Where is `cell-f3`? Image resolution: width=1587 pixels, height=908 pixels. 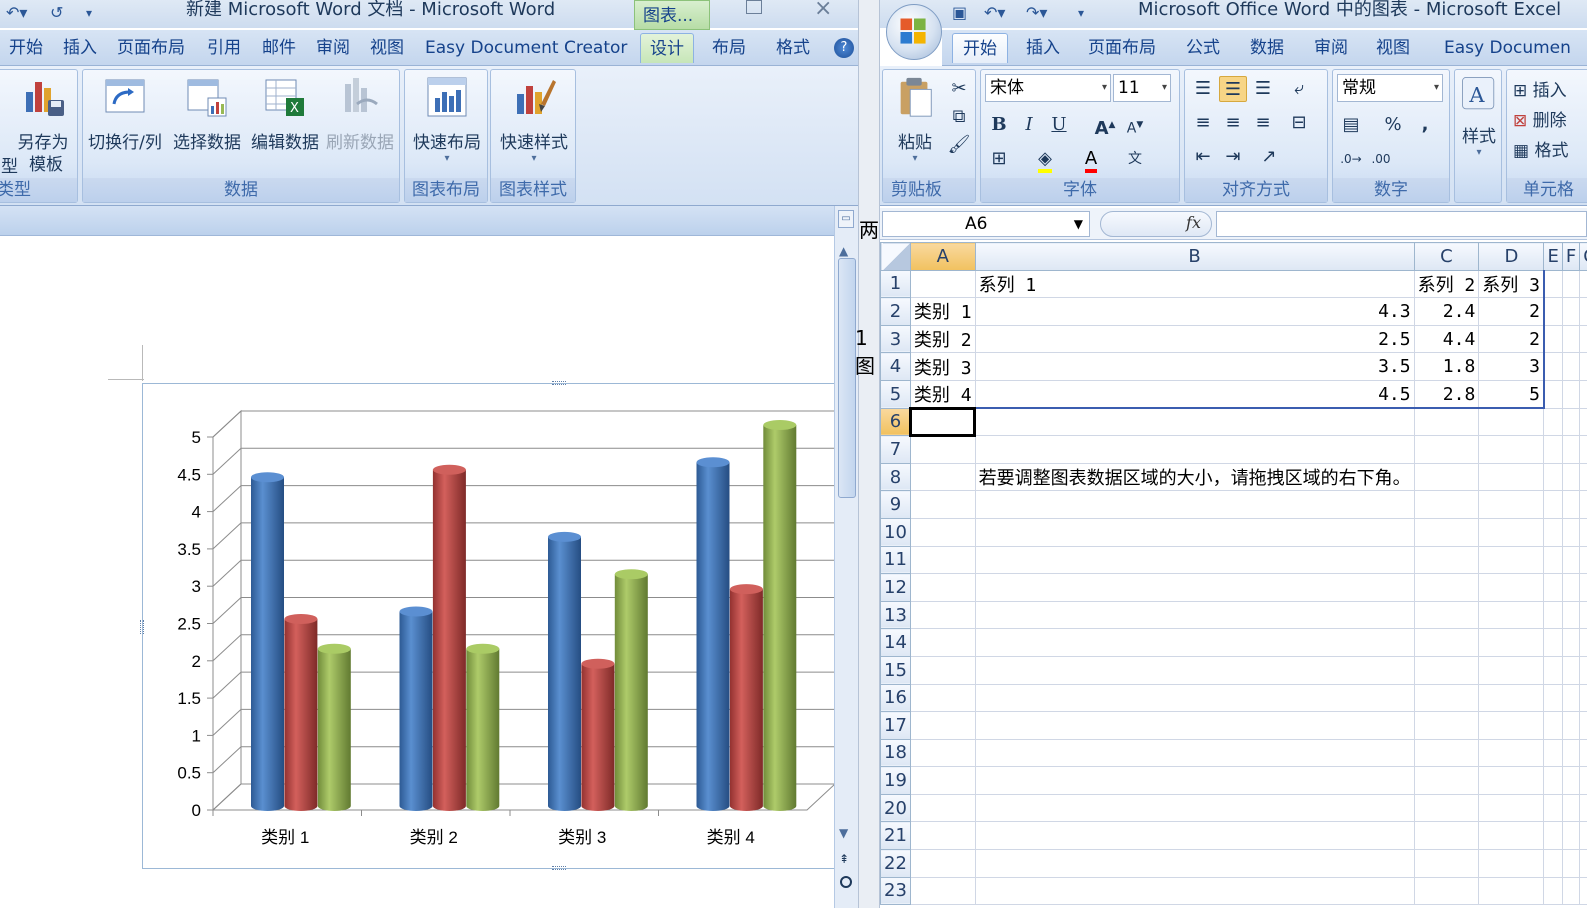
cell-f3 is located at coordinates (1571, 339).